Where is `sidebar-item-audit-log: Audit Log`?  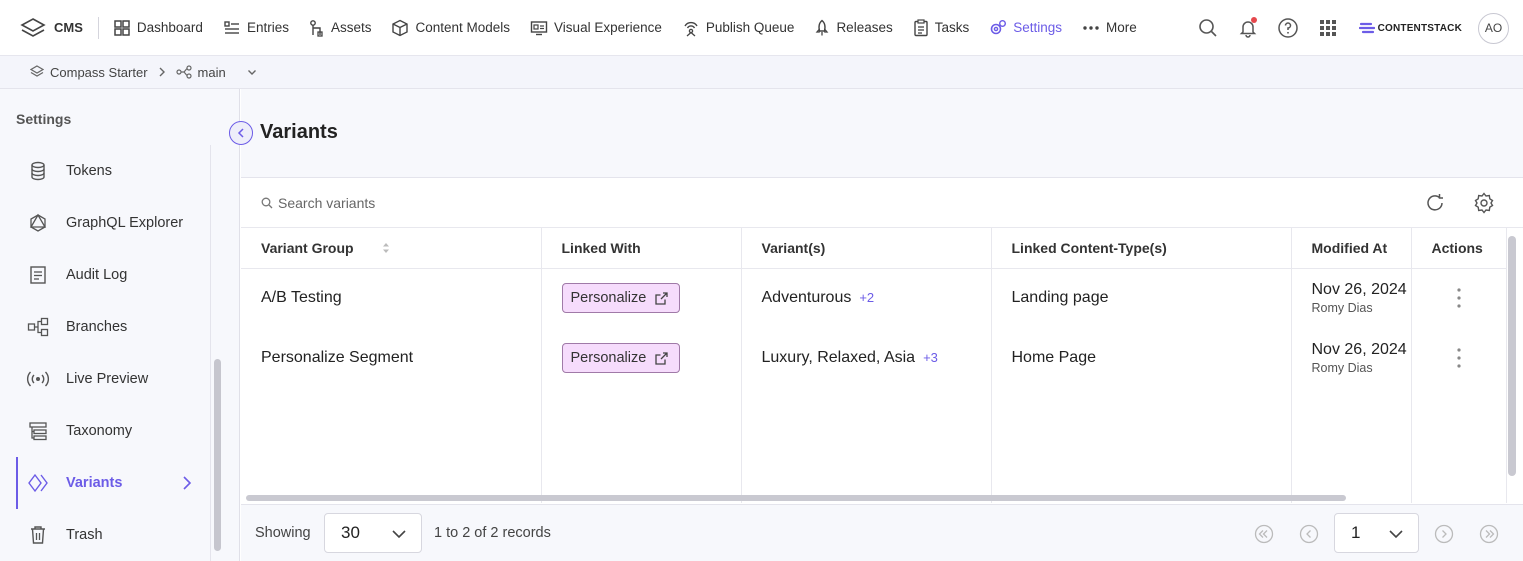
sidebar-item-audit-log: Audit Log is located at coordinates (113, 275).